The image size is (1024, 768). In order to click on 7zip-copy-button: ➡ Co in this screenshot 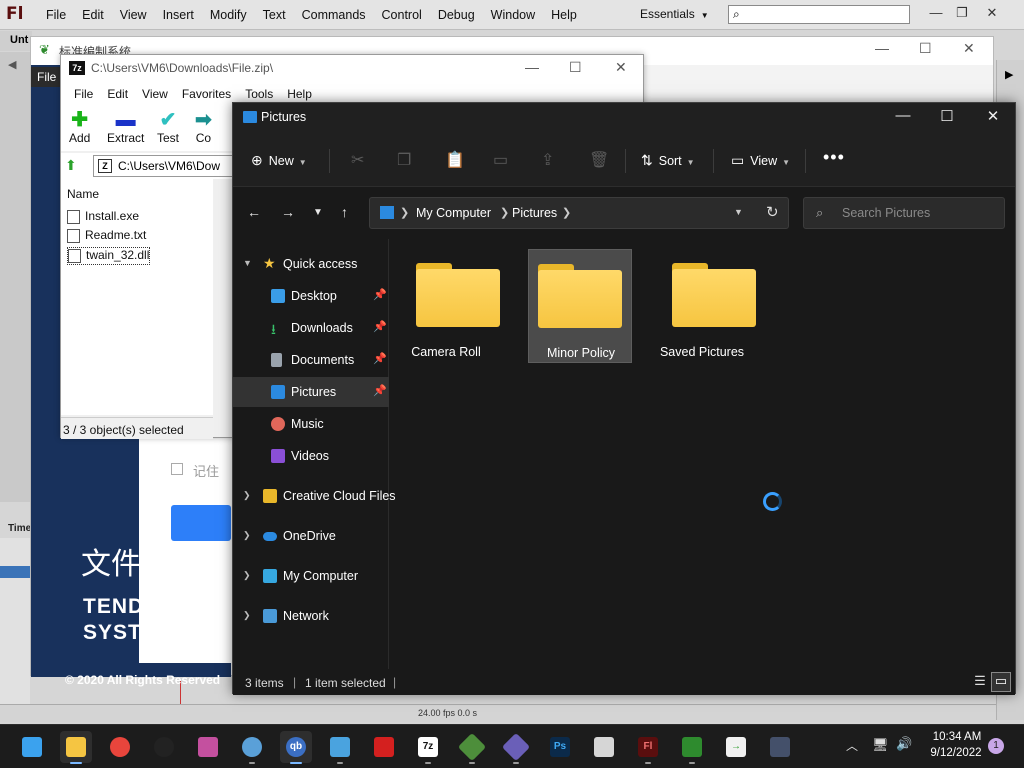, I will do `click(203, 127)`.